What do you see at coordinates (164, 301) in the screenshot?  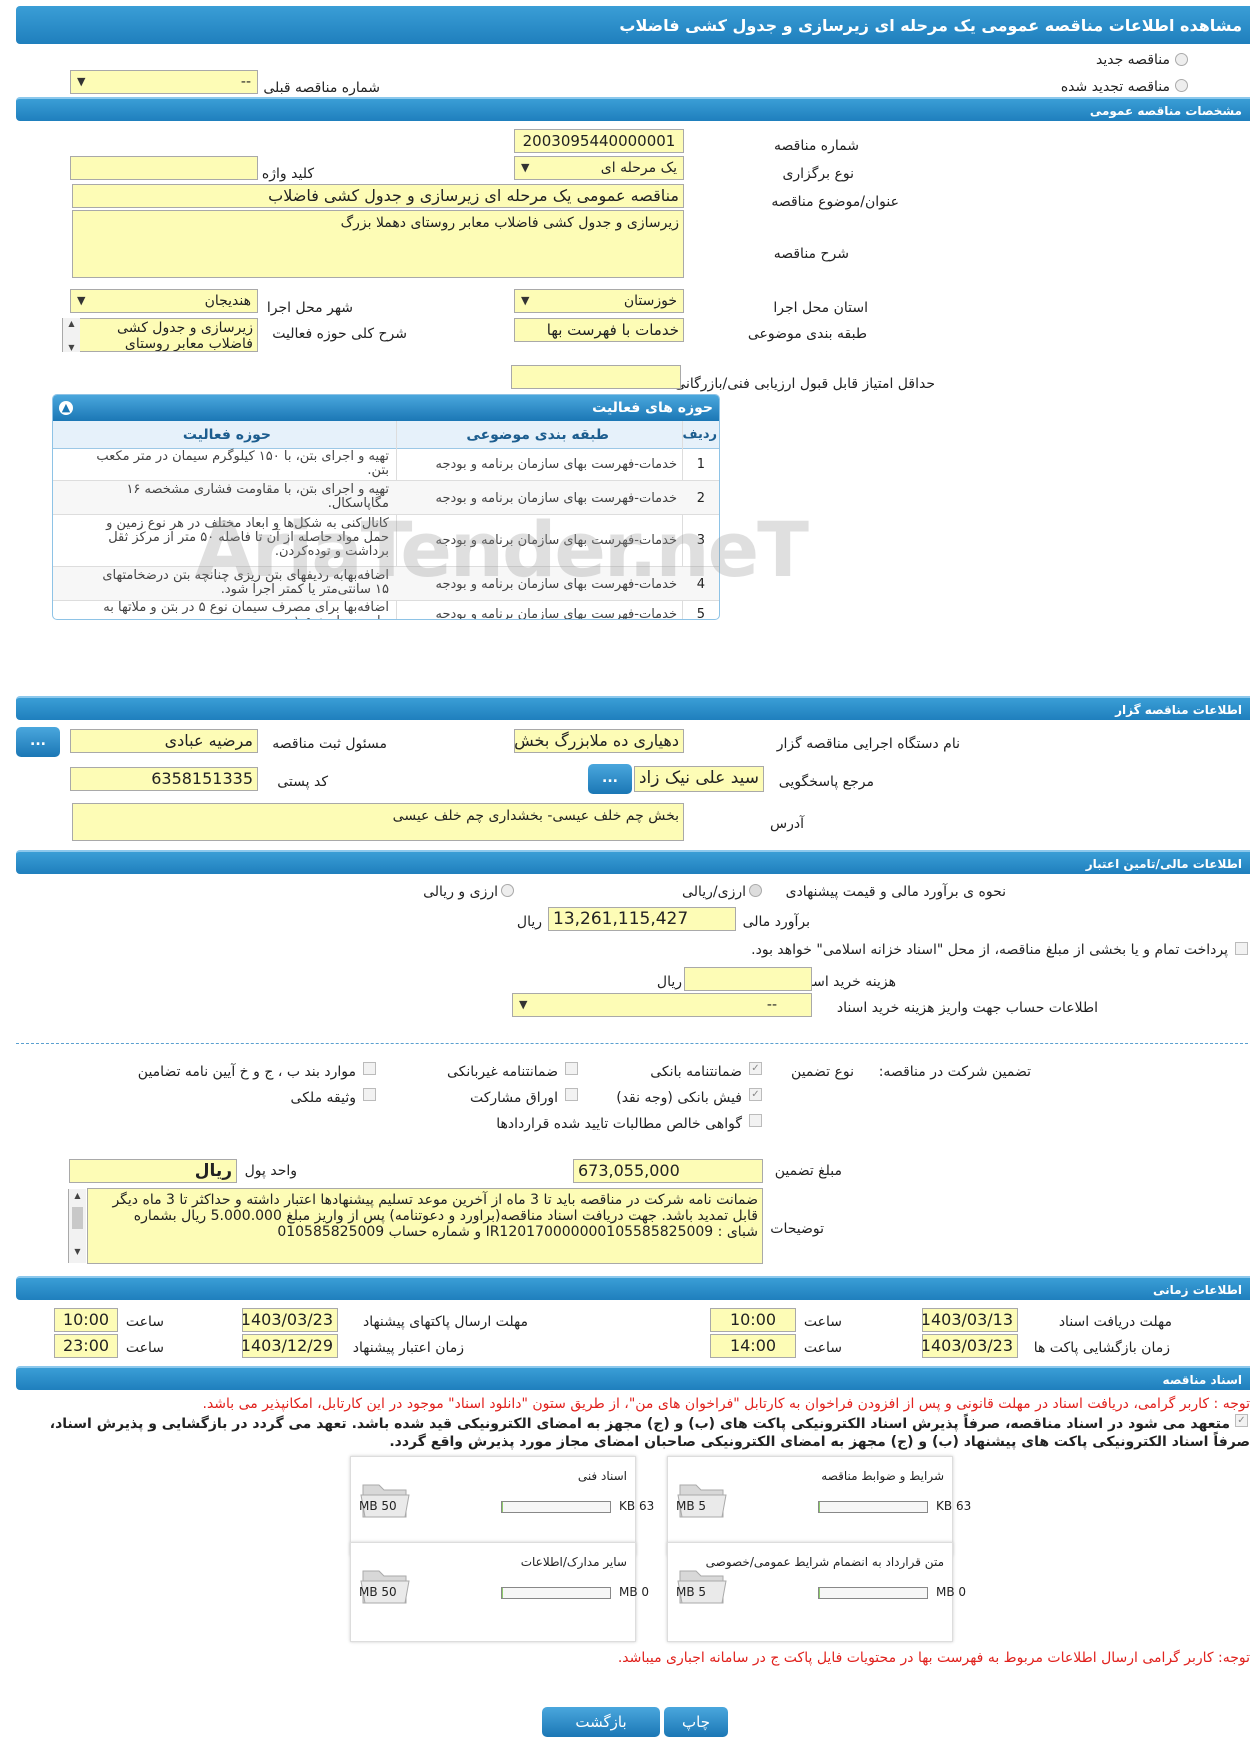 I see `city-select: هندیجان ▼` at bounding box center [164, 301].